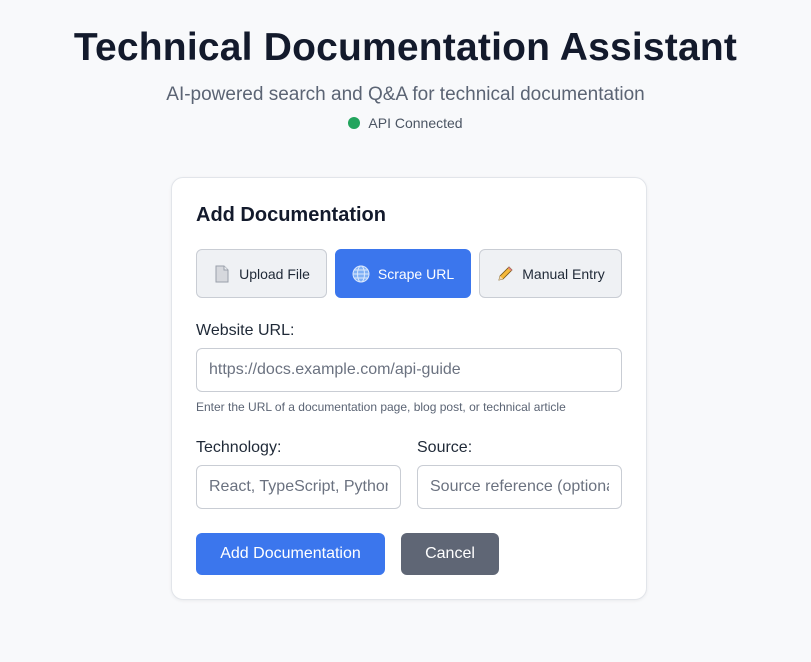 This screenshot has width=811, height=662. Describe the element at coordinates (409, 370) in the screenshot. I see `website-url-input` at that location.